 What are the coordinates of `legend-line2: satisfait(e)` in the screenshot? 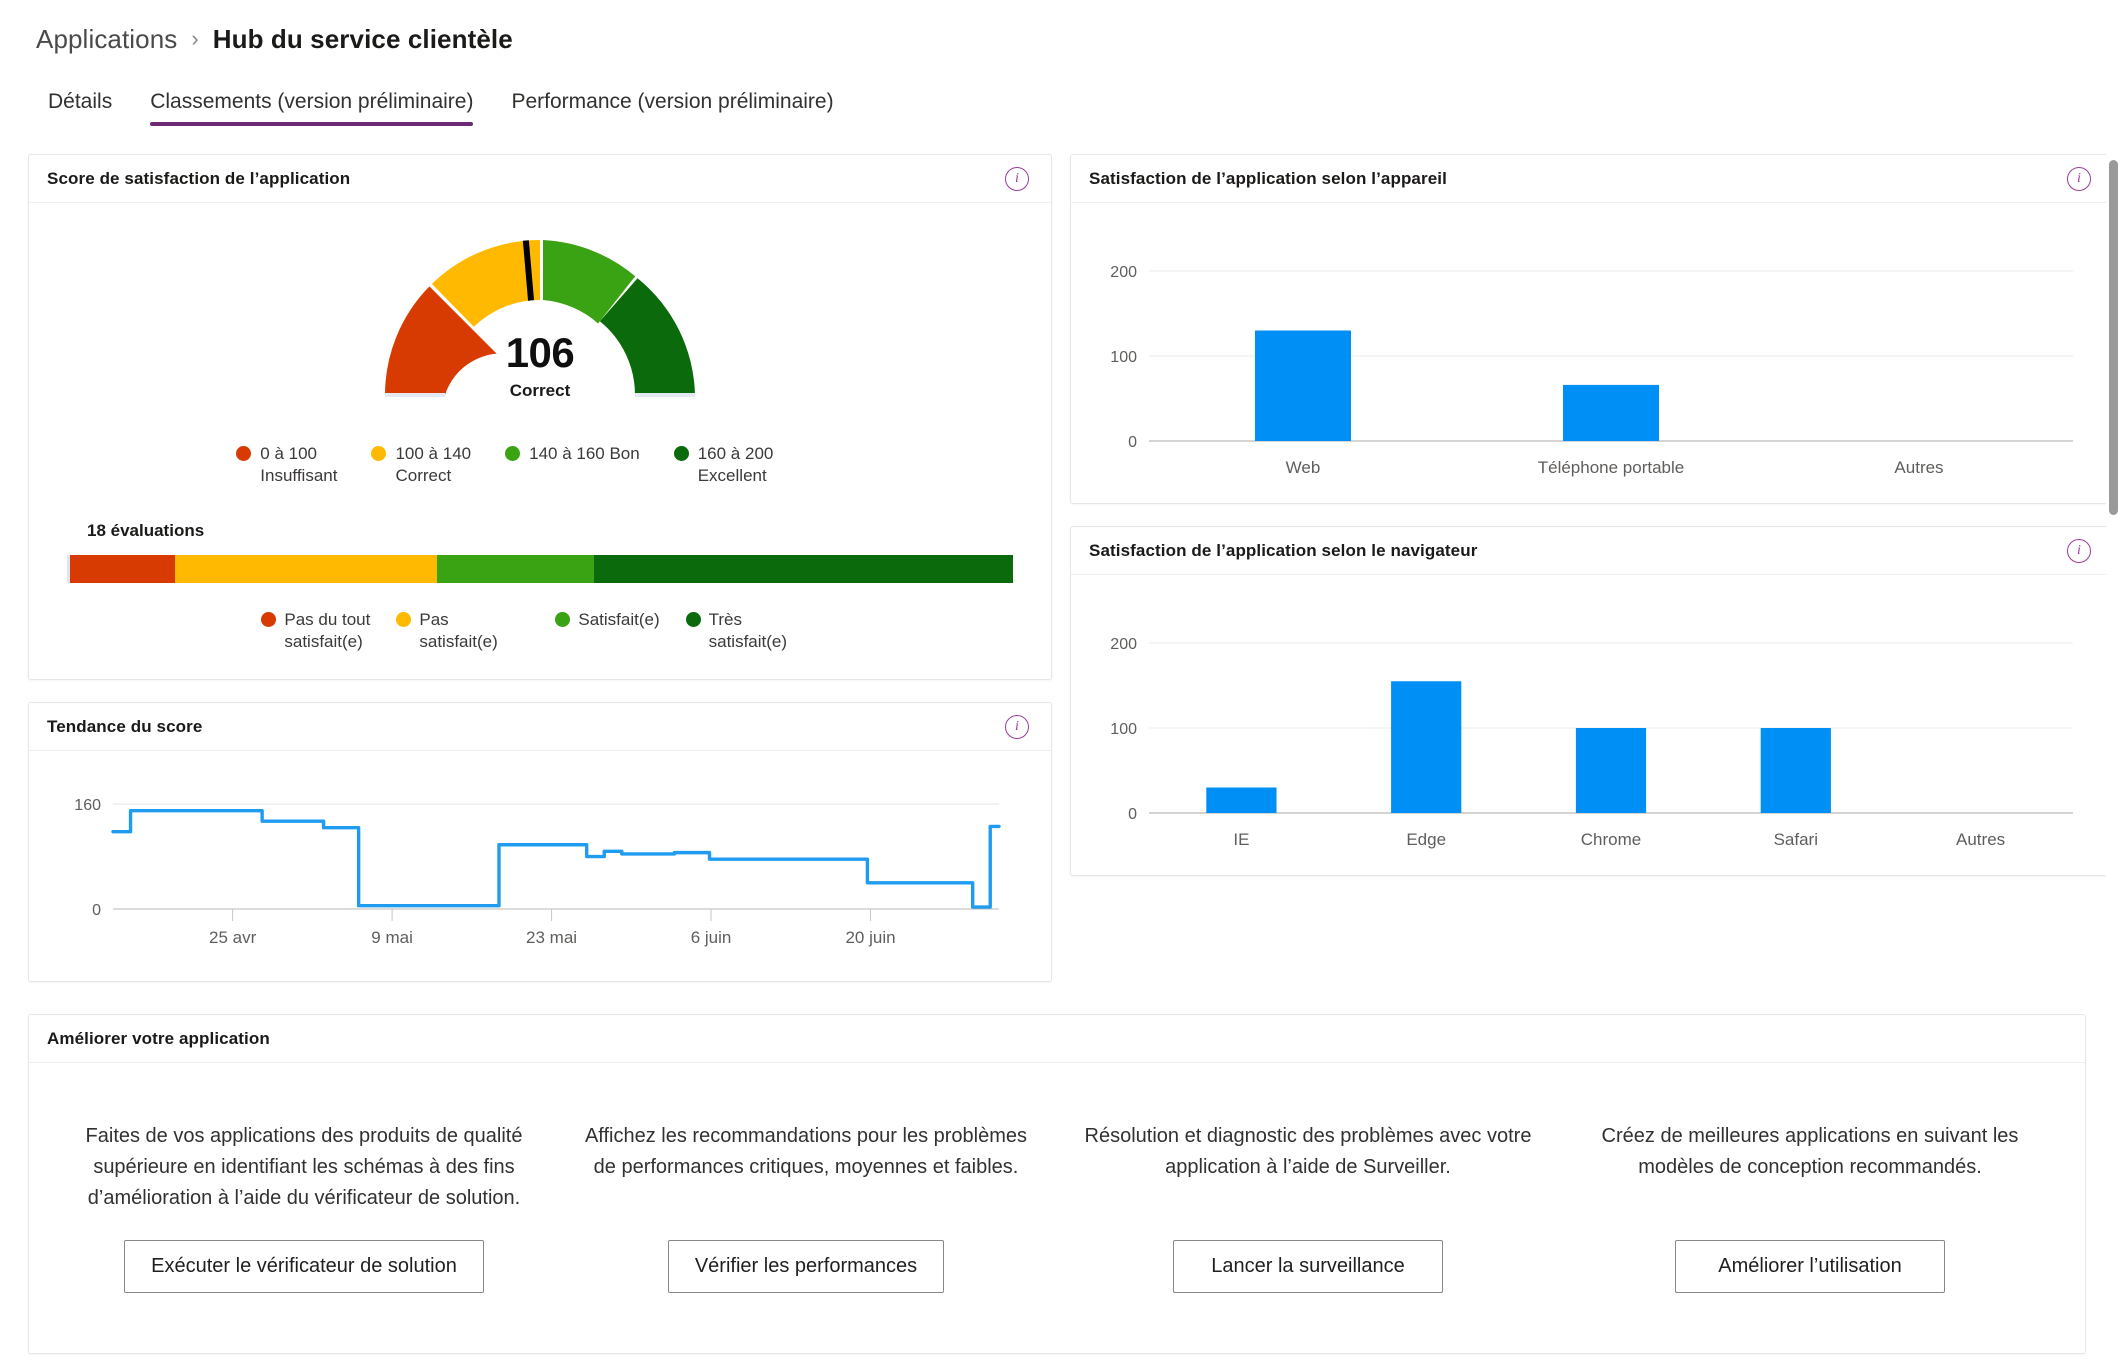 It's located at (323, 642).